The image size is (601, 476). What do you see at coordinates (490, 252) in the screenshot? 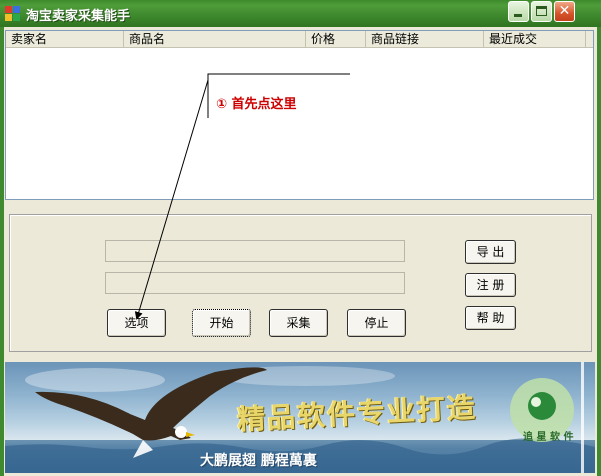
I see `export-button: 导 出` at bounding box center [490, 252].